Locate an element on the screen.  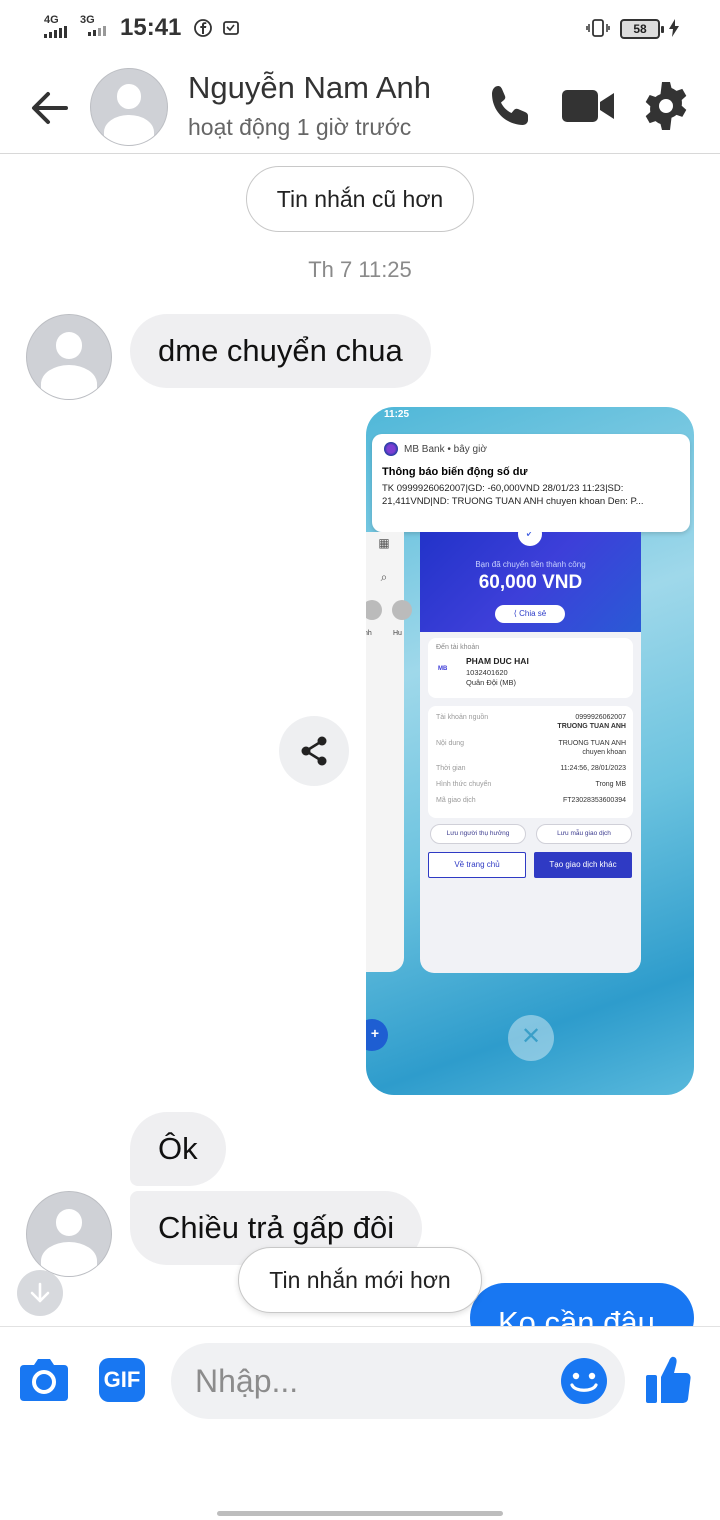
back-arrow-icon is located at coordinates (50, 108).